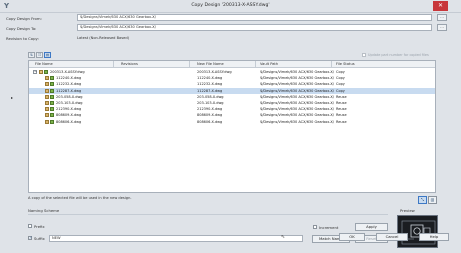  Describe the element at coordinates (398, 55) in the screenshot. I see `update-part-number-label: Update part number for copied files` at that location.